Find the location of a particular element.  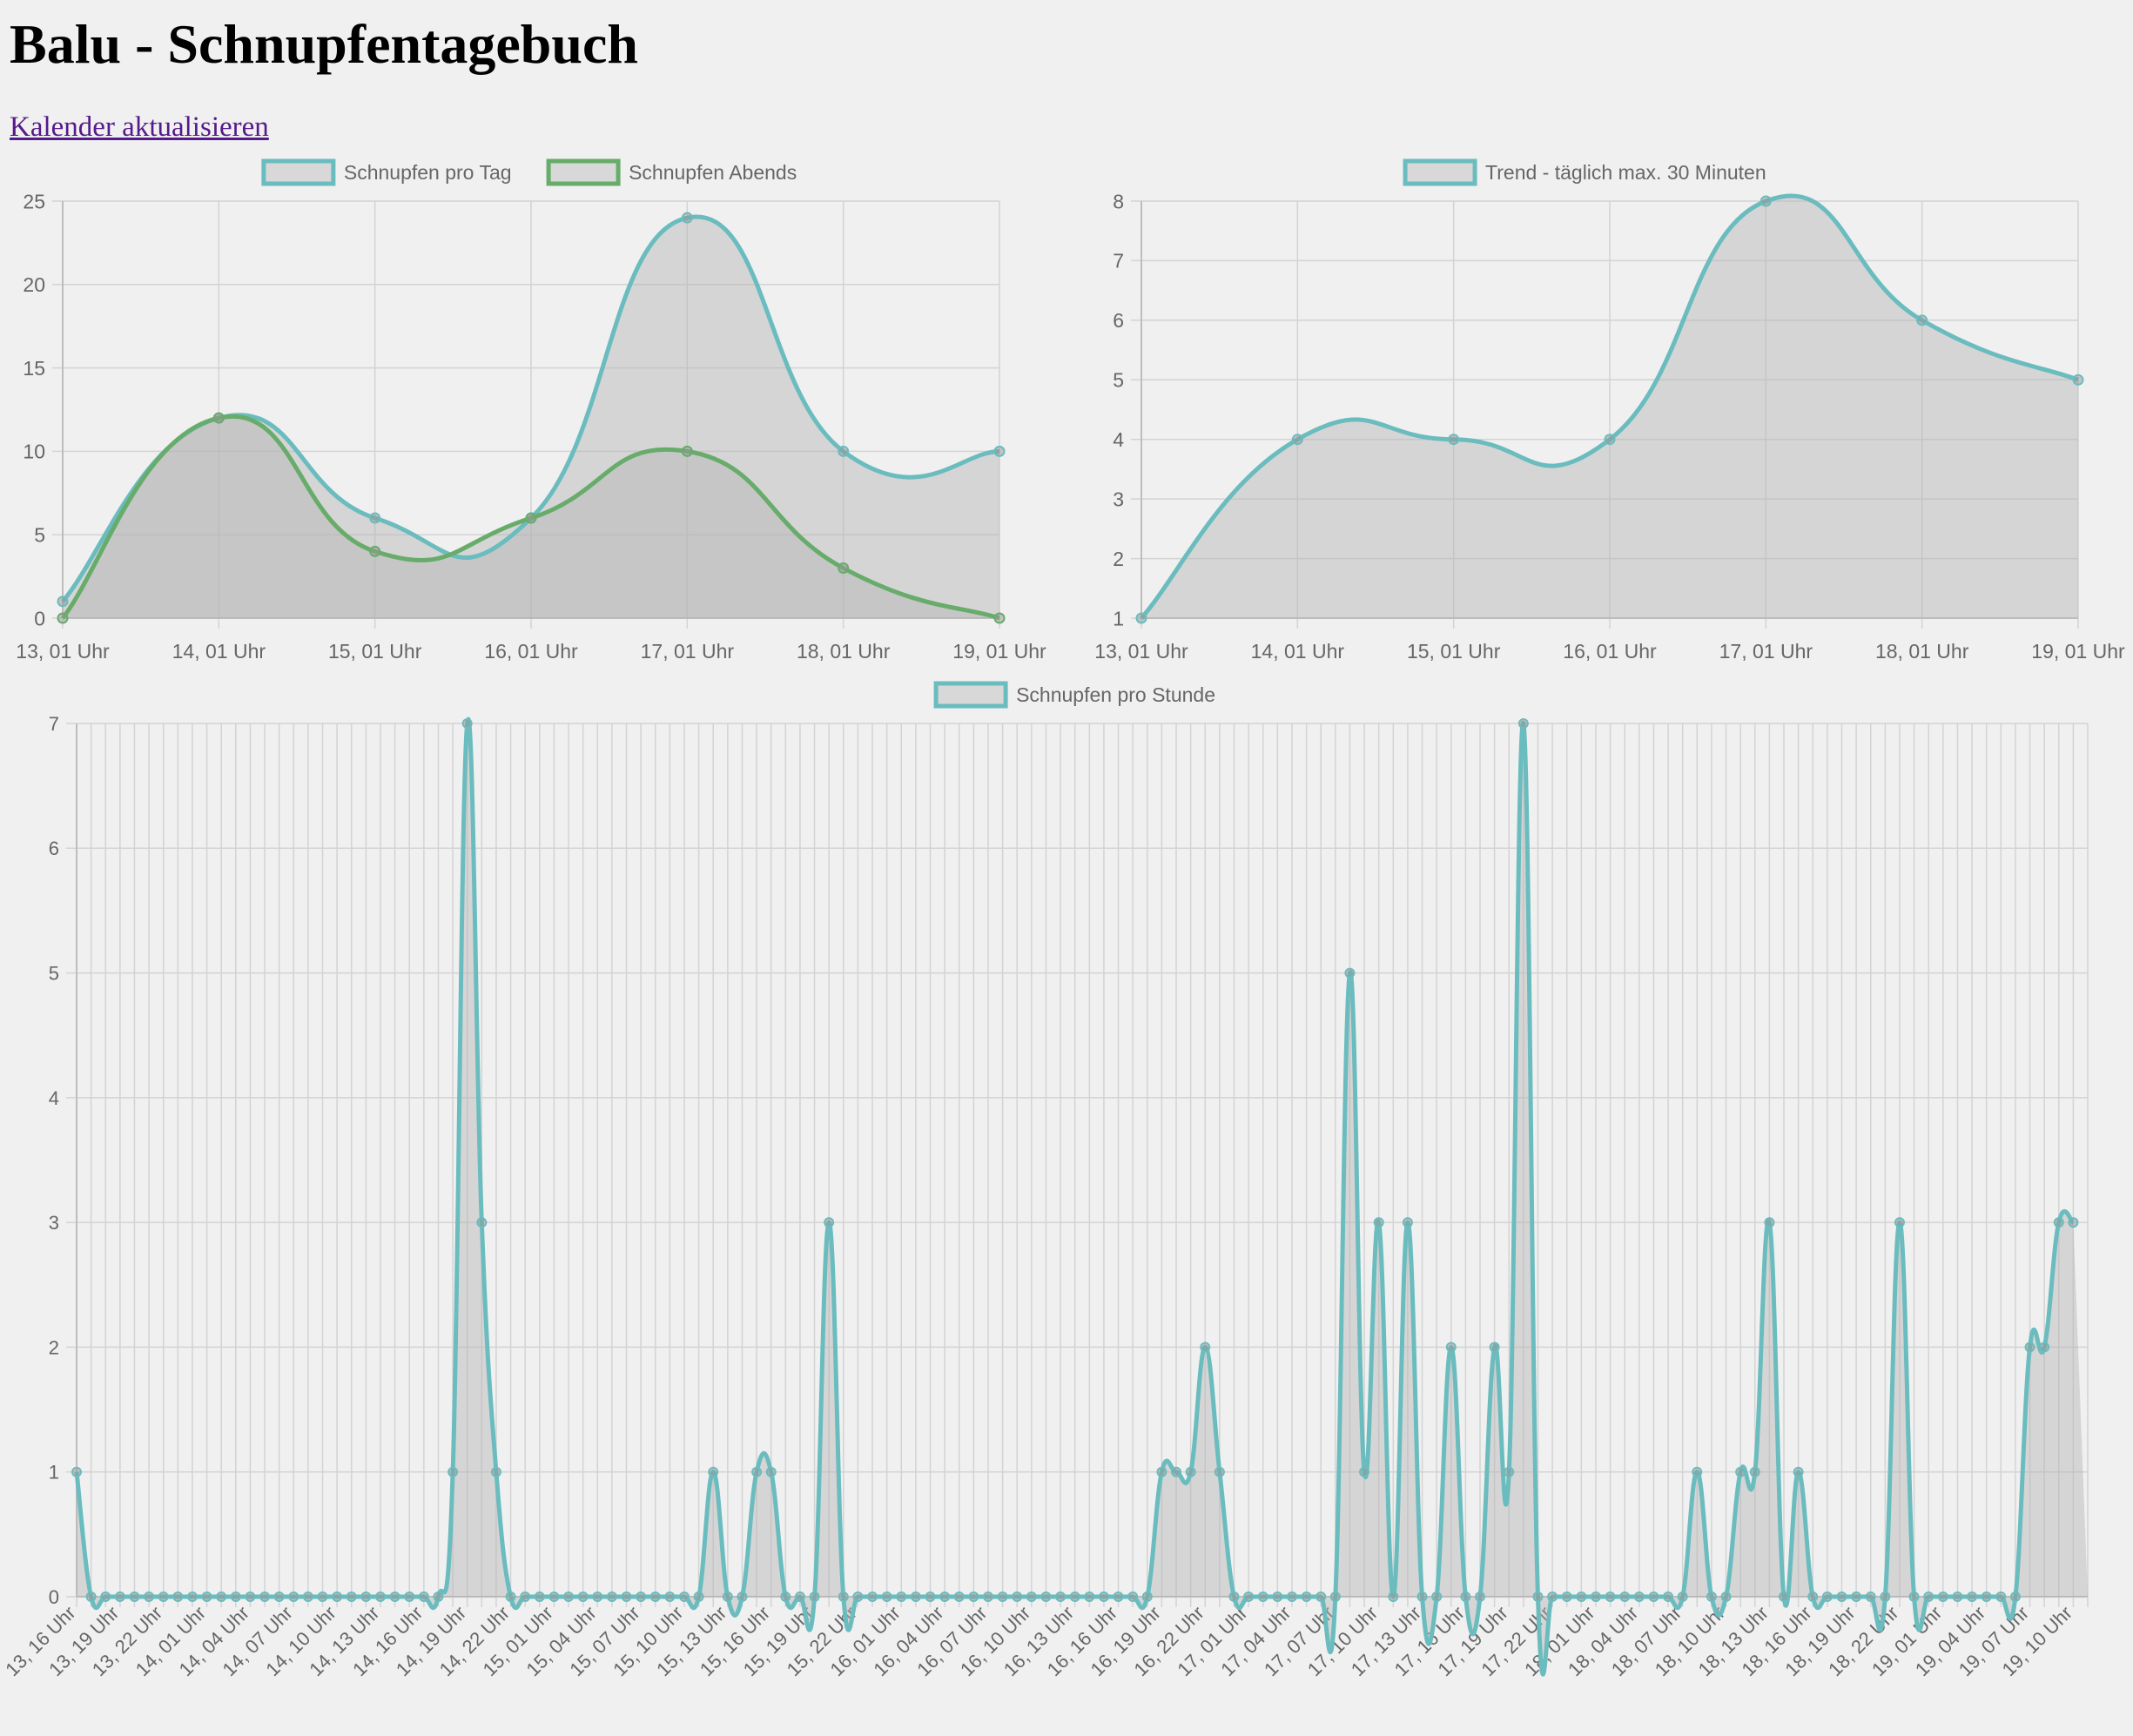

y-tick-label: 3 is located at coordinates (54, 1223).